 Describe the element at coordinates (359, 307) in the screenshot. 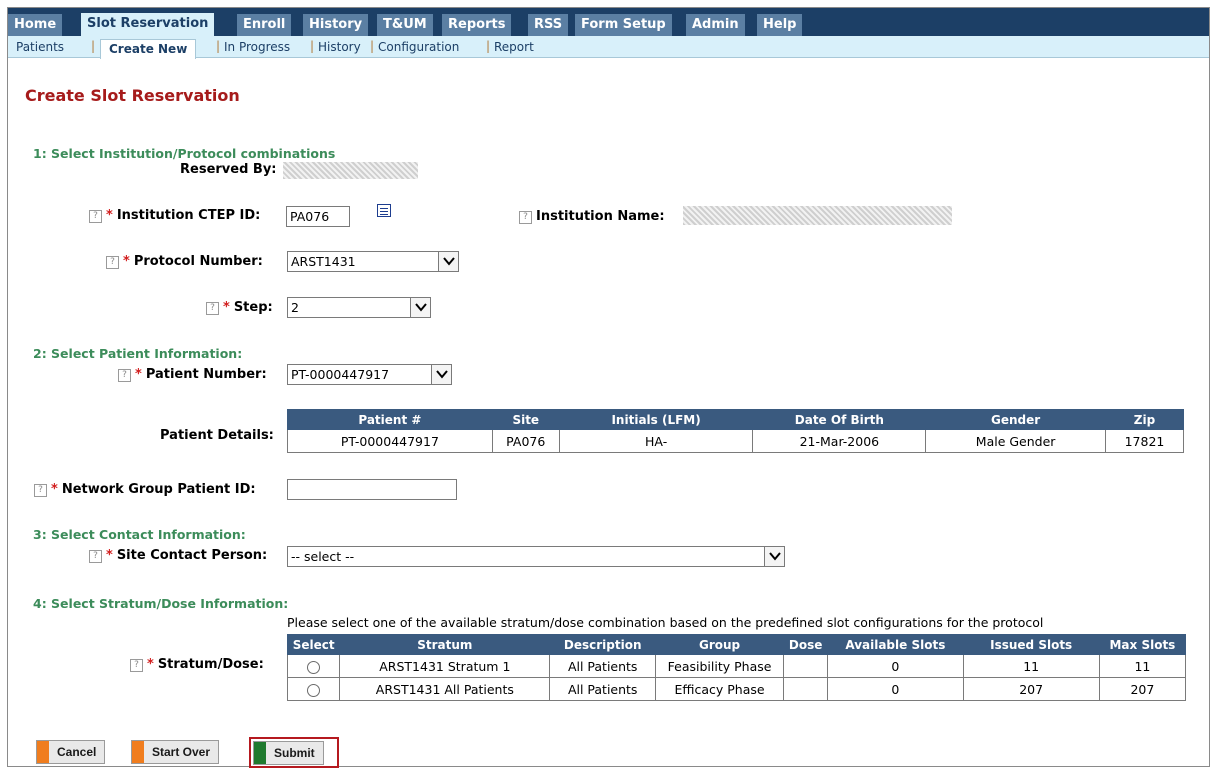

I see `step-select: 2` at that location.